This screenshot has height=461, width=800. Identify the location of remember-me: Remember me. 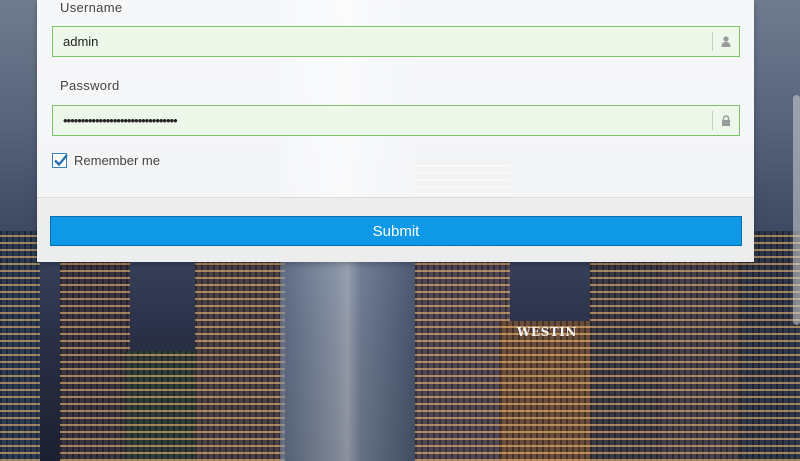
(106, 160).